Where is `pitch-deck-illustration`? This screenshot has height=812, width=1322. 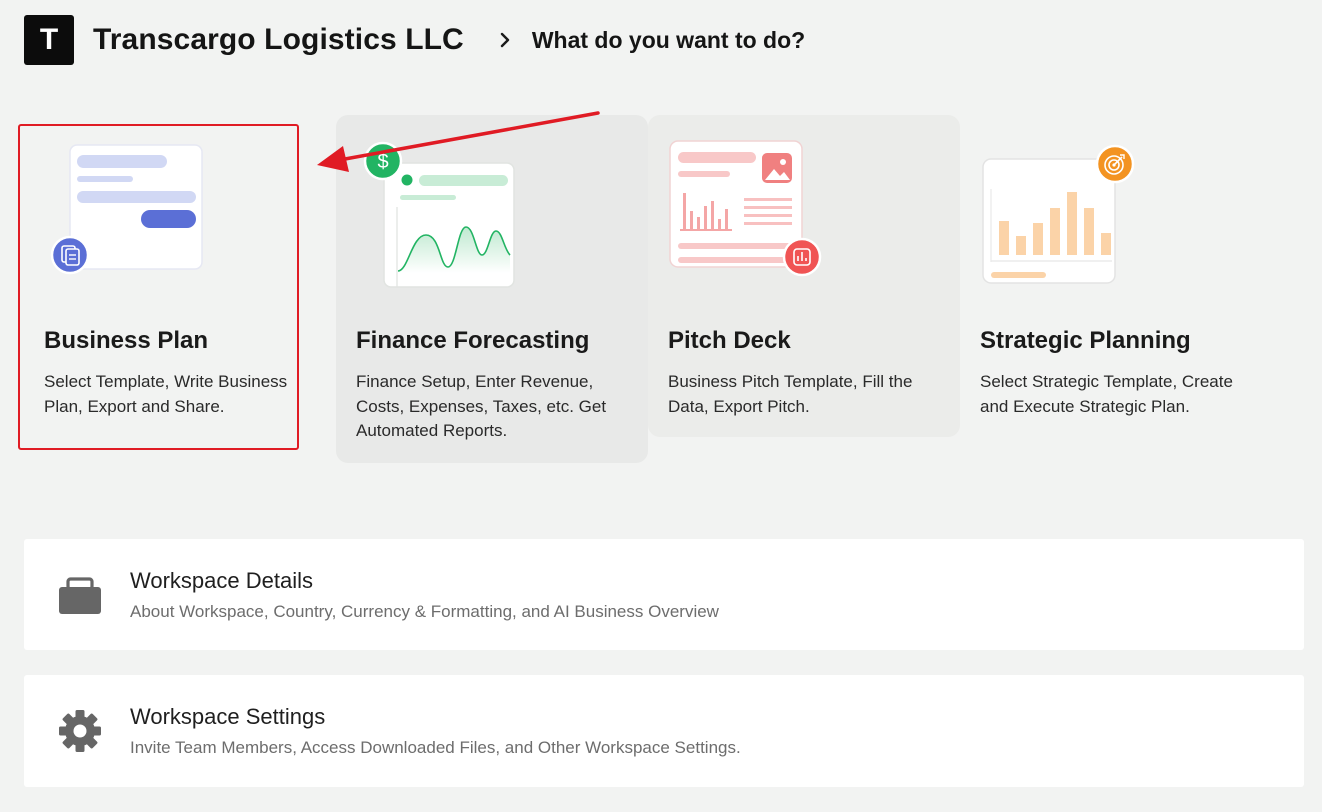 pitch-deck-illustration is located at coordinates (745, 208).